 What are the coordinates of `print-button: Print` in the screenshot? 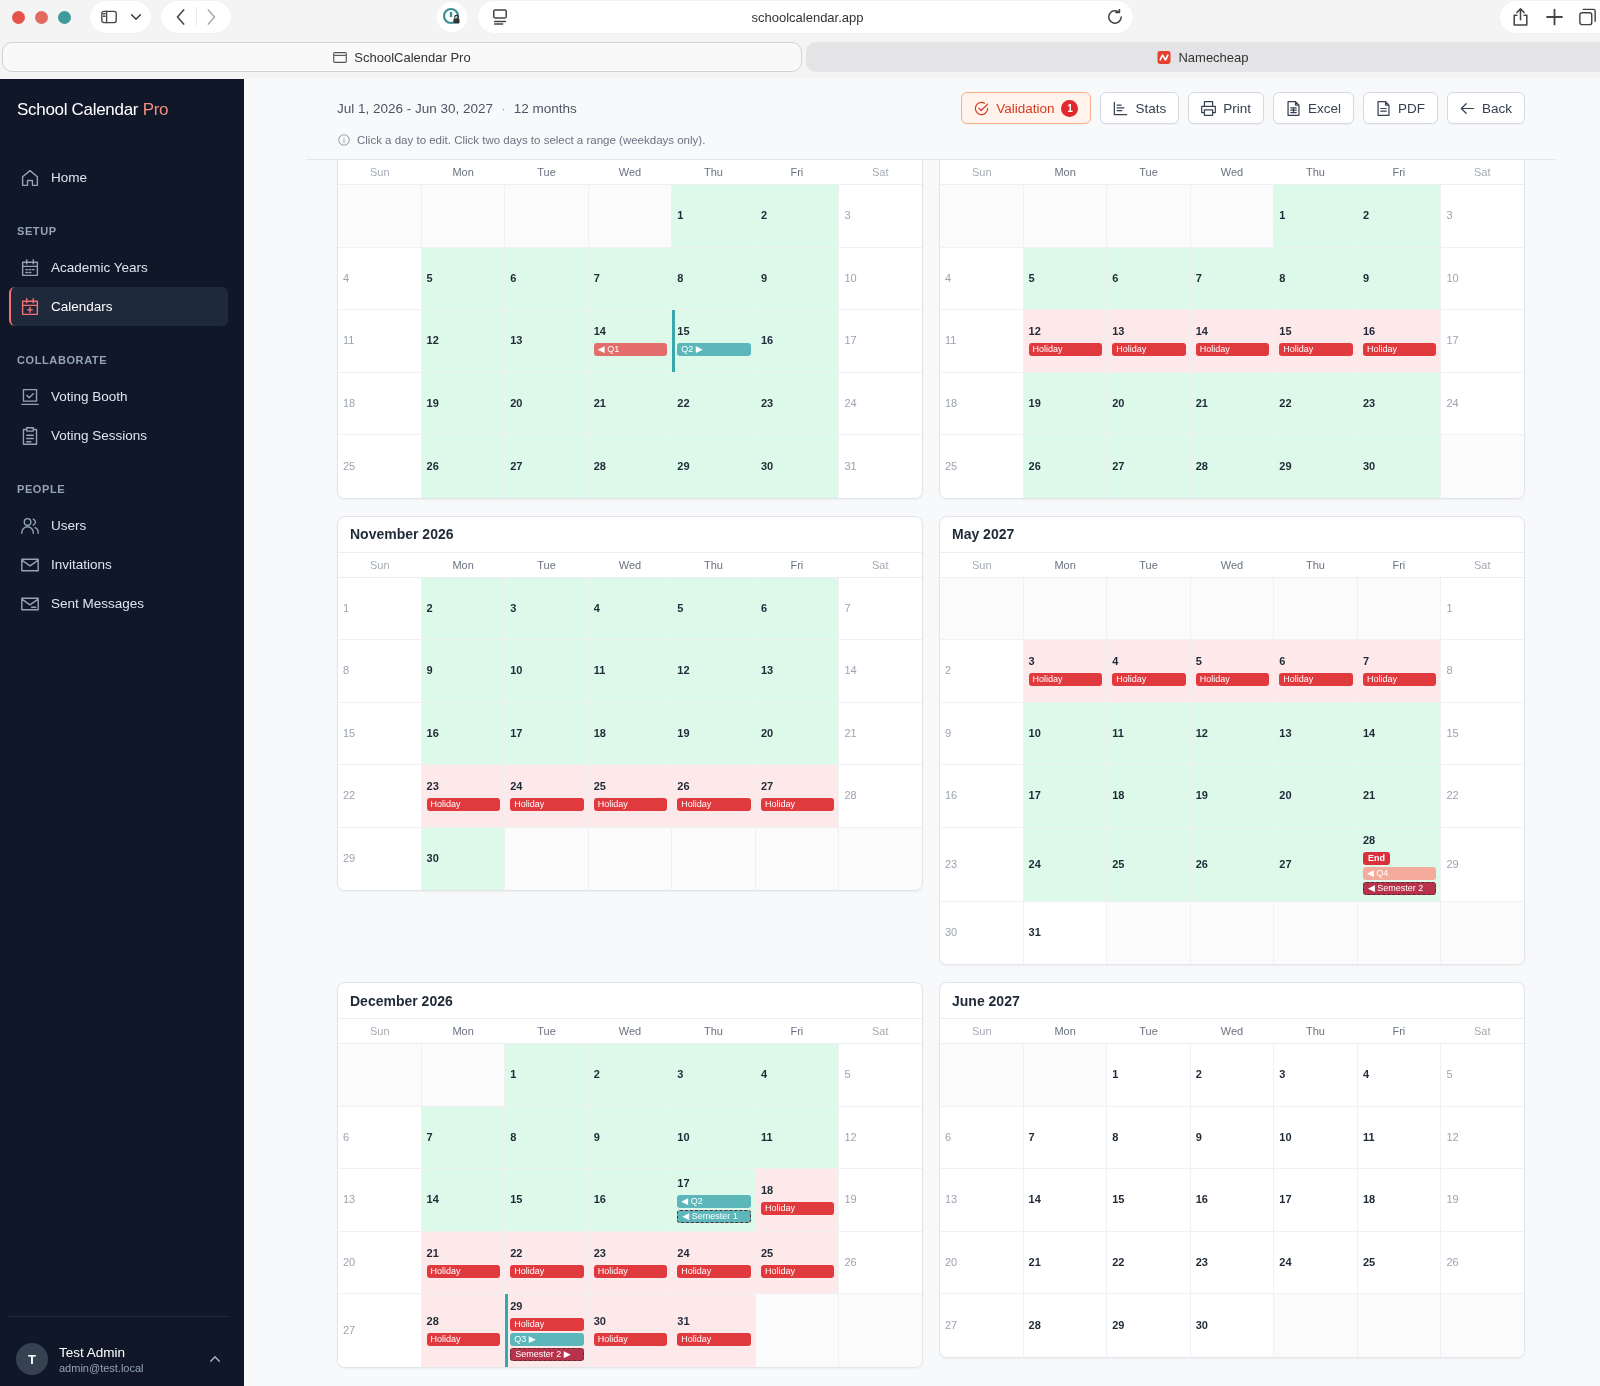 It's located at (1226, 108).